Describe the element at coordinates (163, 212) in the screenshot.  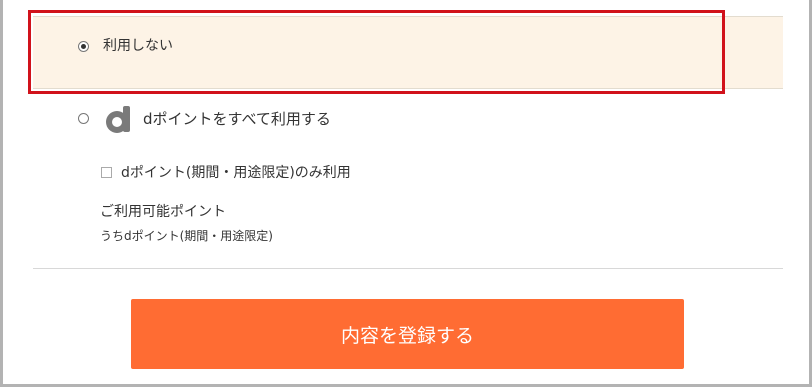
I see `available-points-title: ご利用可能ポイント` at that location.